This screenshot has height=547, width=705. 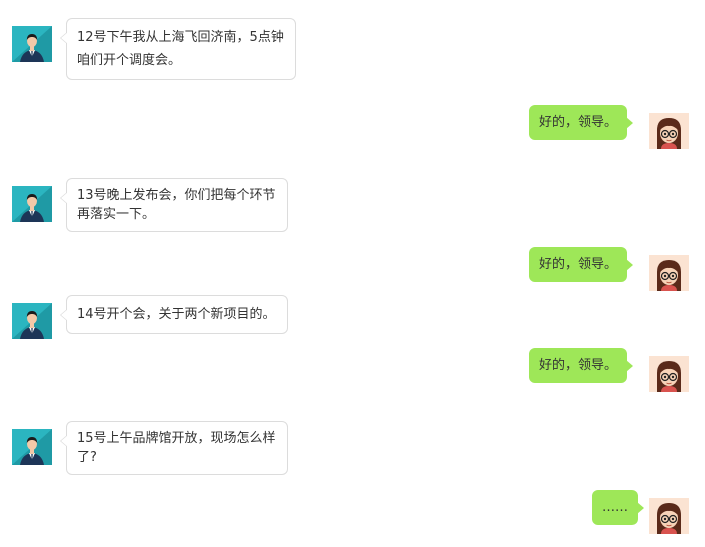 I want to click on incoming-message-bubble: 13号晚上发布会，你们把每个环节 再落实一下。, so click(x=174, y=205).